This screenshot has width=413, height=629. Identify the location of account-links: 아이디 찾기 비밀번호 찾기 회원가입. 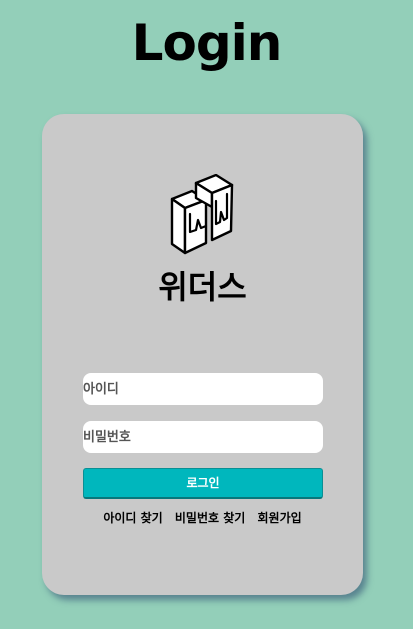
(202, 518).